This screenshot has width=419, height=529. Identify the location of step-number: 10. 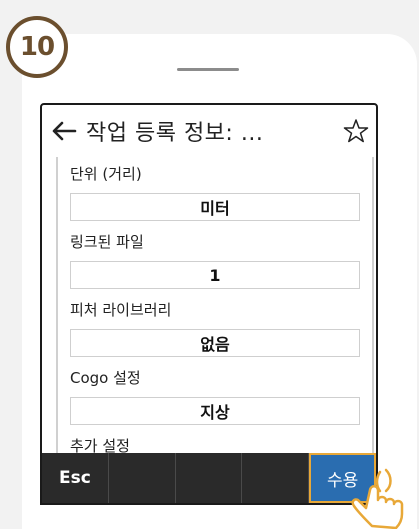
(37, 47).